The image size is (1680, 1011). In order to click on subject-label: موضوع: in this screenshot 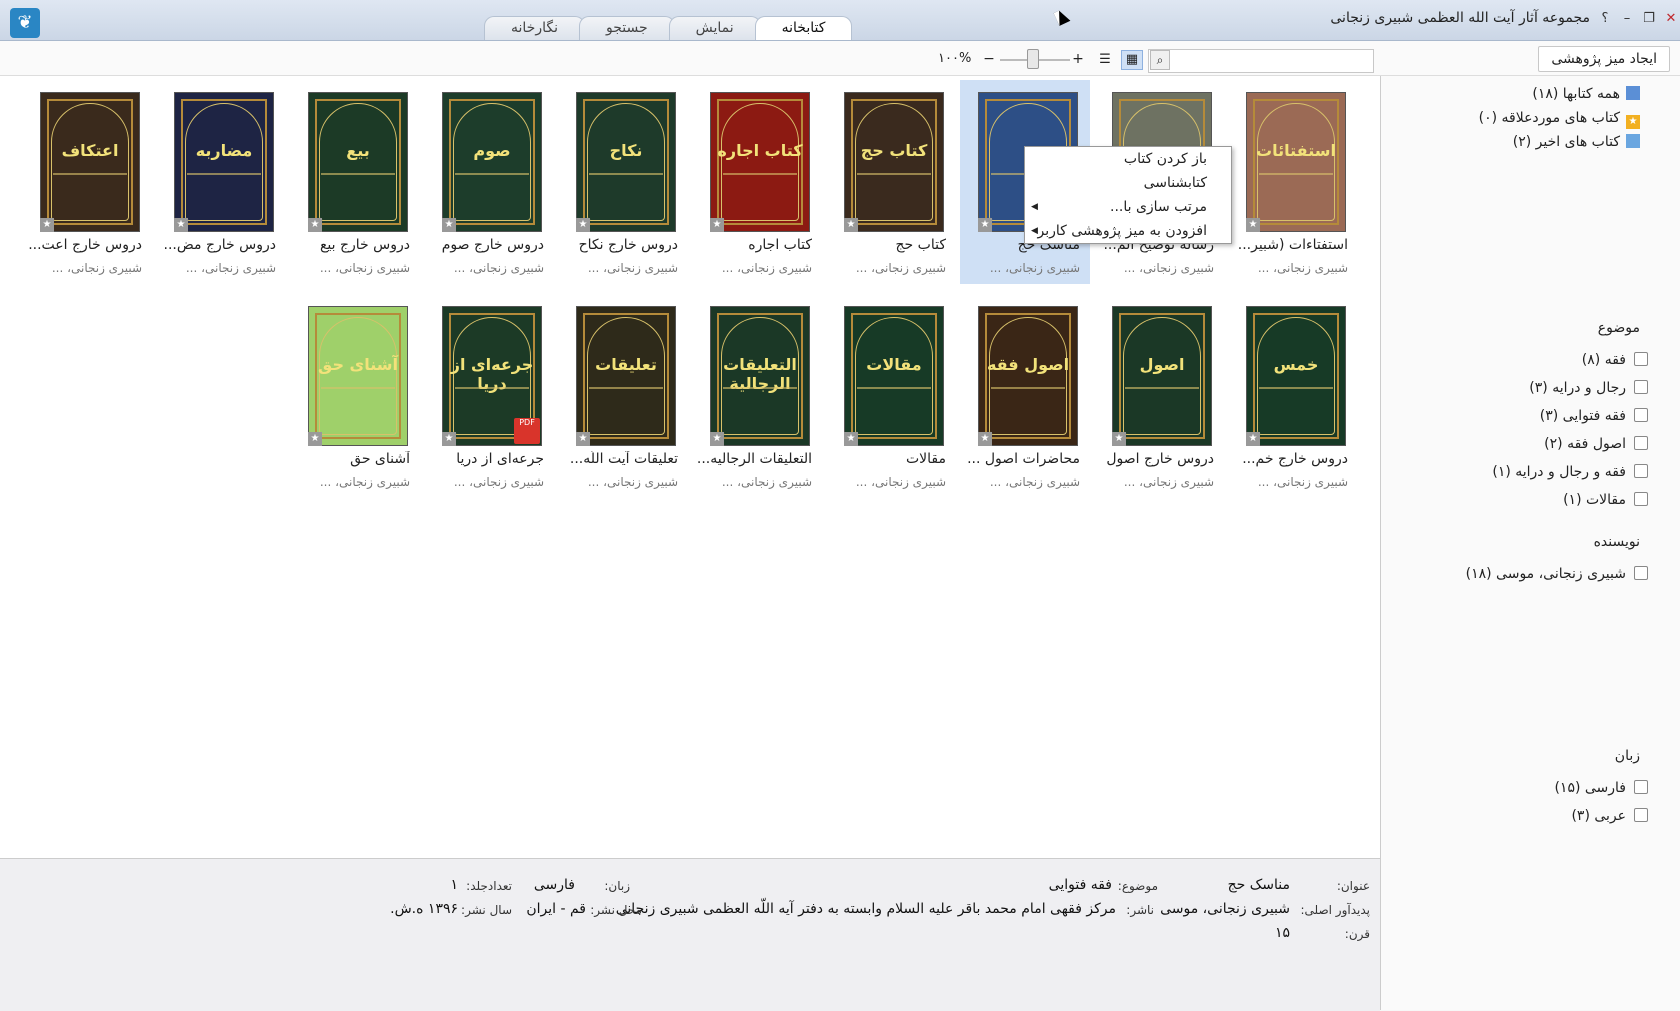, I will do `click(1137, 886)`.